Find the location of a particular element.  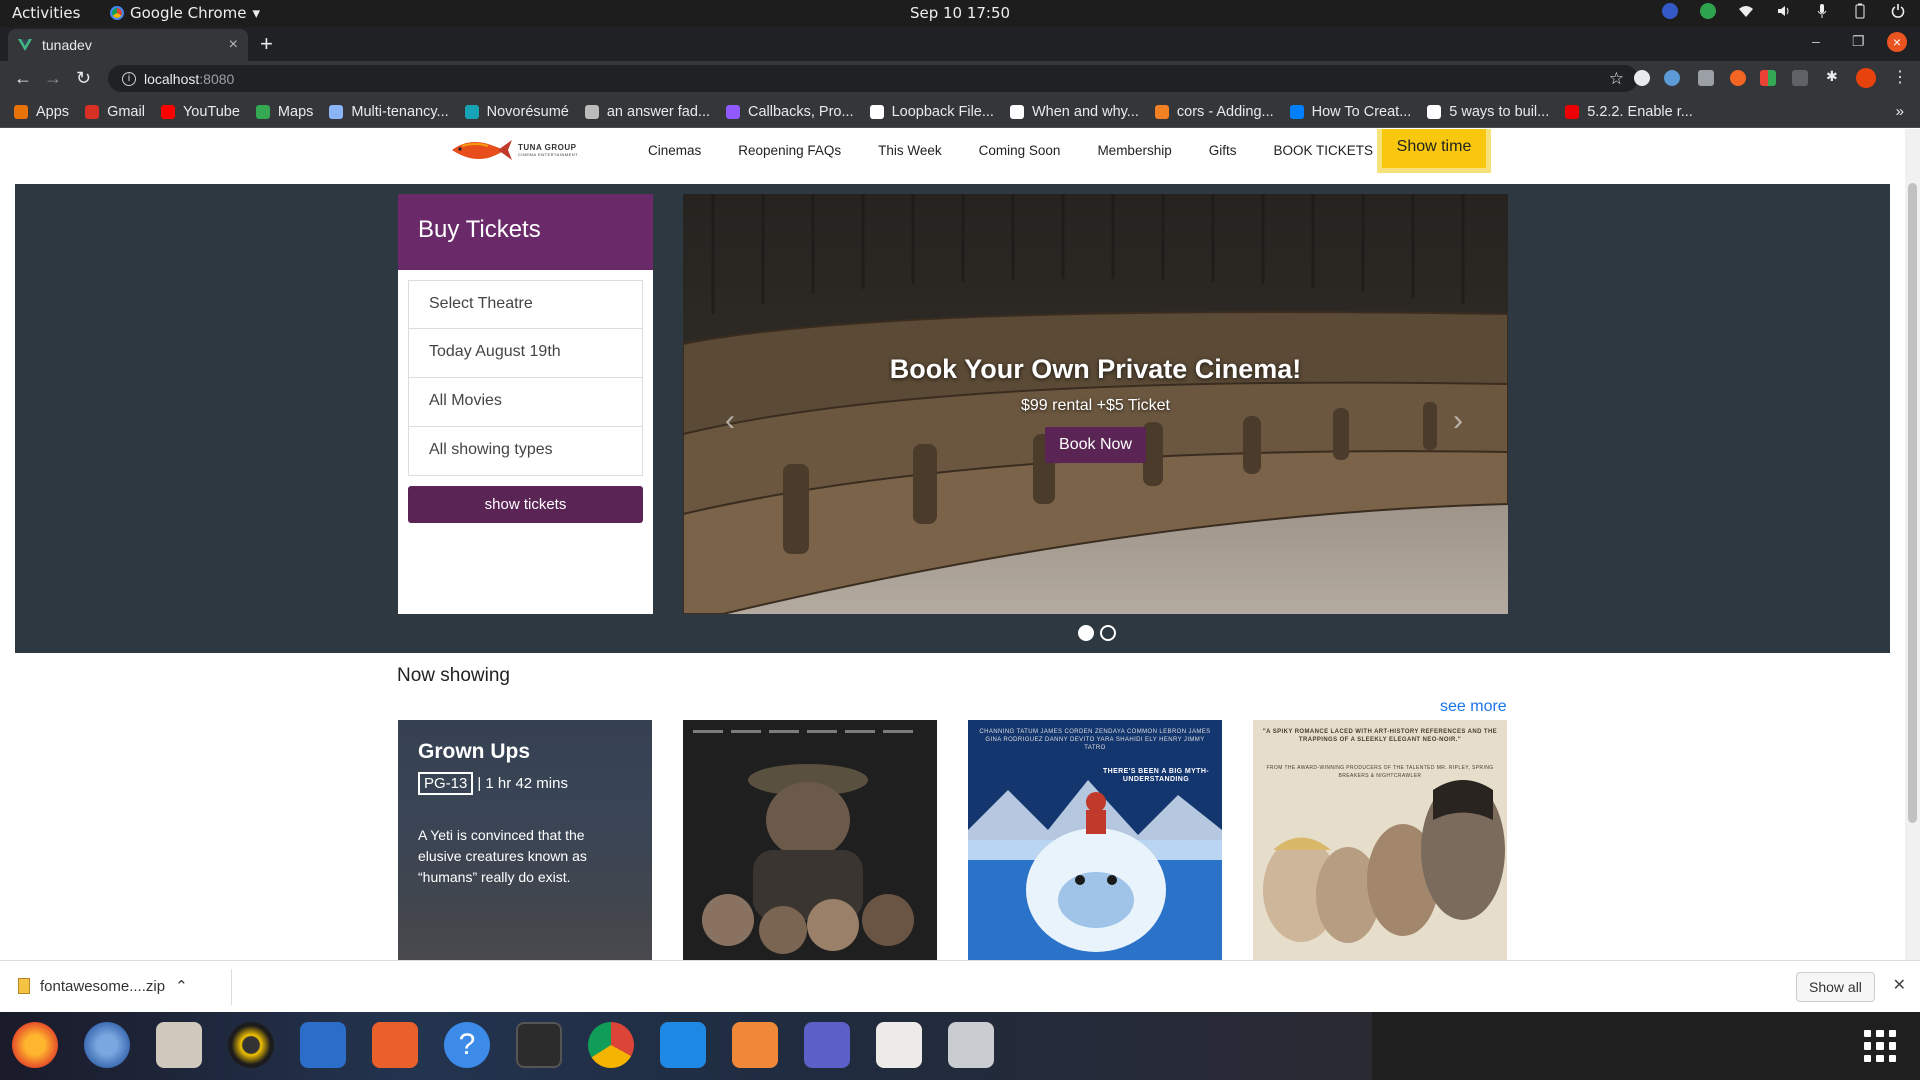

sublime-text-icon is located at coordinates (755, 1045).